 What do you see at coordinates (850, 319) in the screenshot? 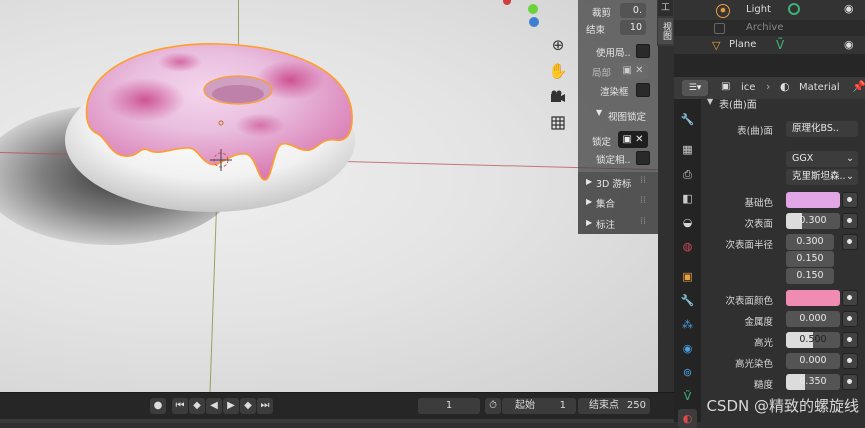
I see `metallic-socket` at bounding box center [850, 319].